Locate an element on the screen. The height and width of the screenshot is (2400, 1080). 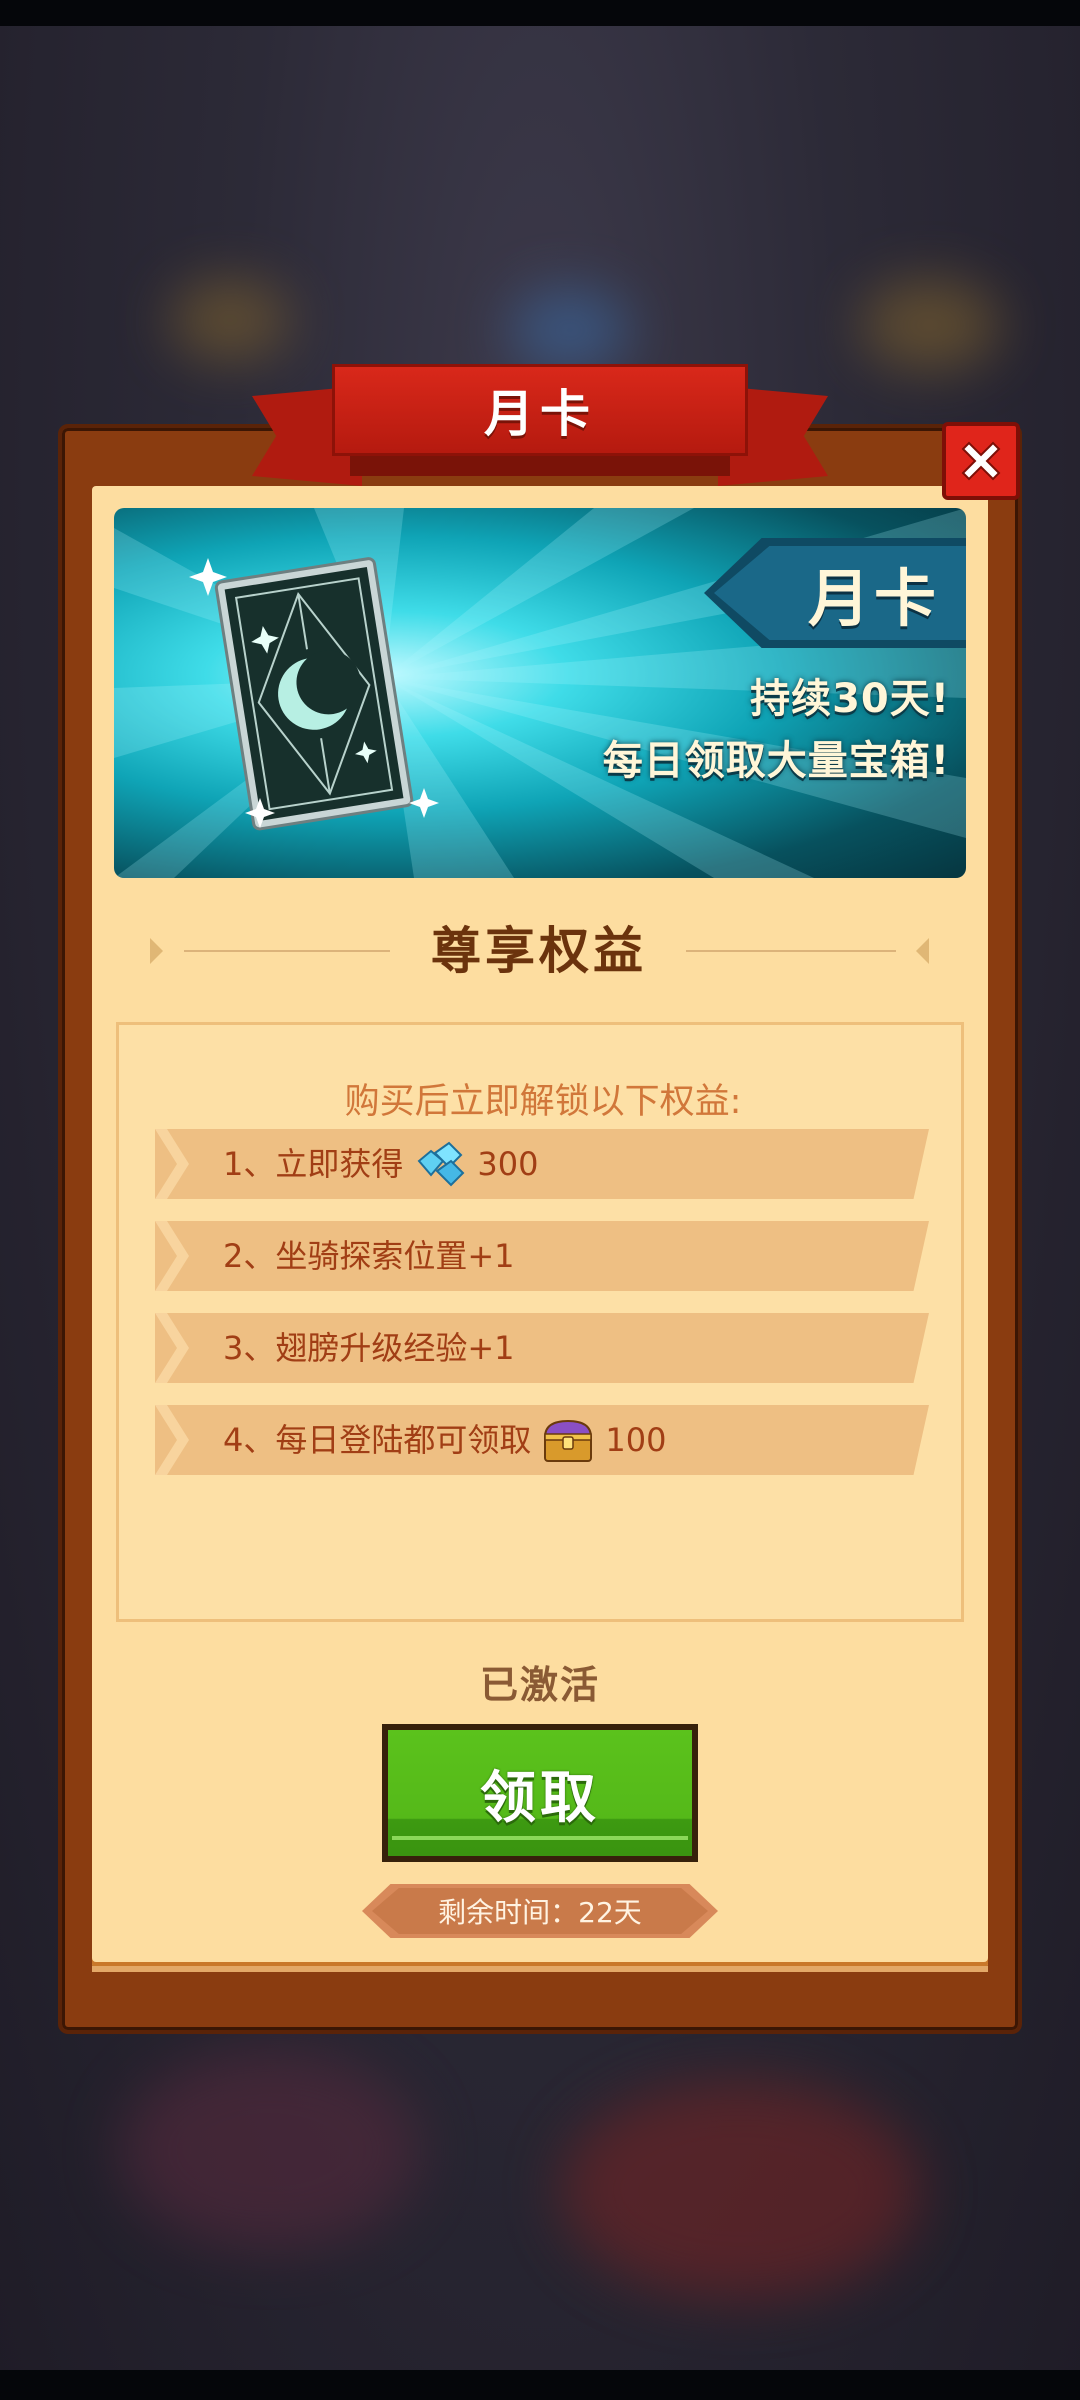
activation-status: 已激活 is located at coordinates (539, 1685).